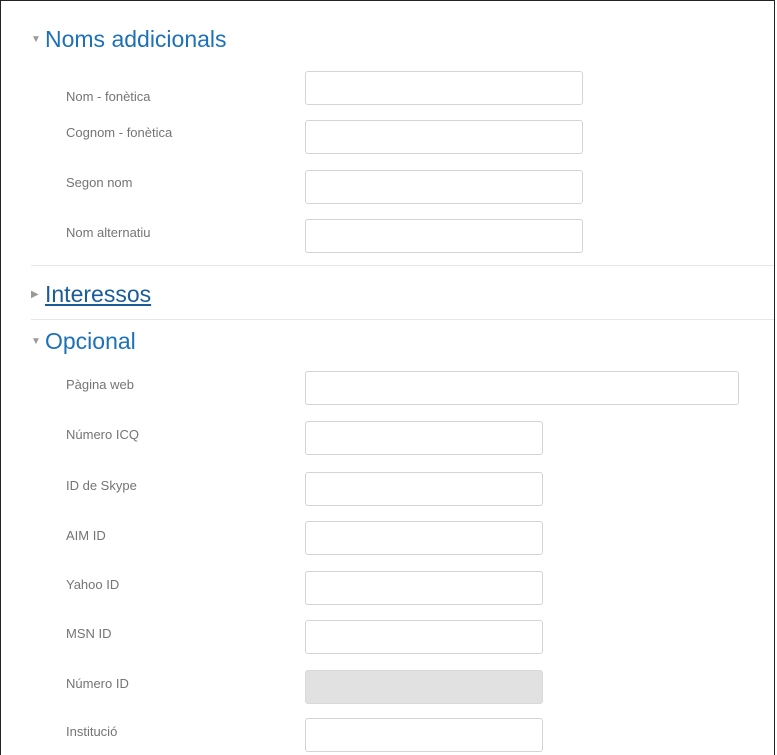  I want to click on label-msn-id: MSN ID, so click(89, 633).